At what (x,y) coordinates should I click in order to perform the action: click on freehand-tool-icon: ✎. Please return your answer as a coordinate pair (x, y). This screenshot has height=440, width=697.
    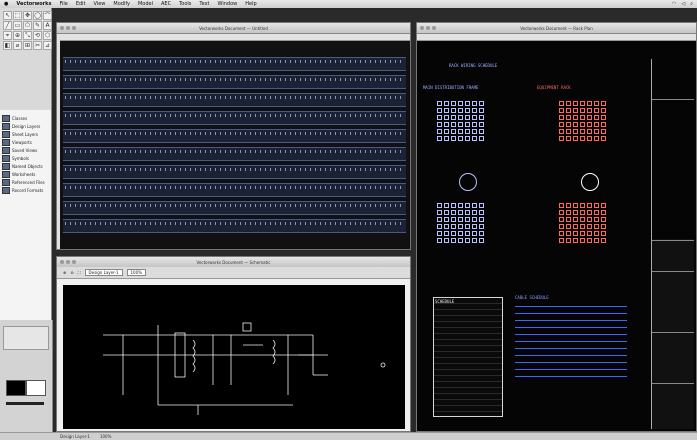
    Looking at the image, I should click on (37, 25).